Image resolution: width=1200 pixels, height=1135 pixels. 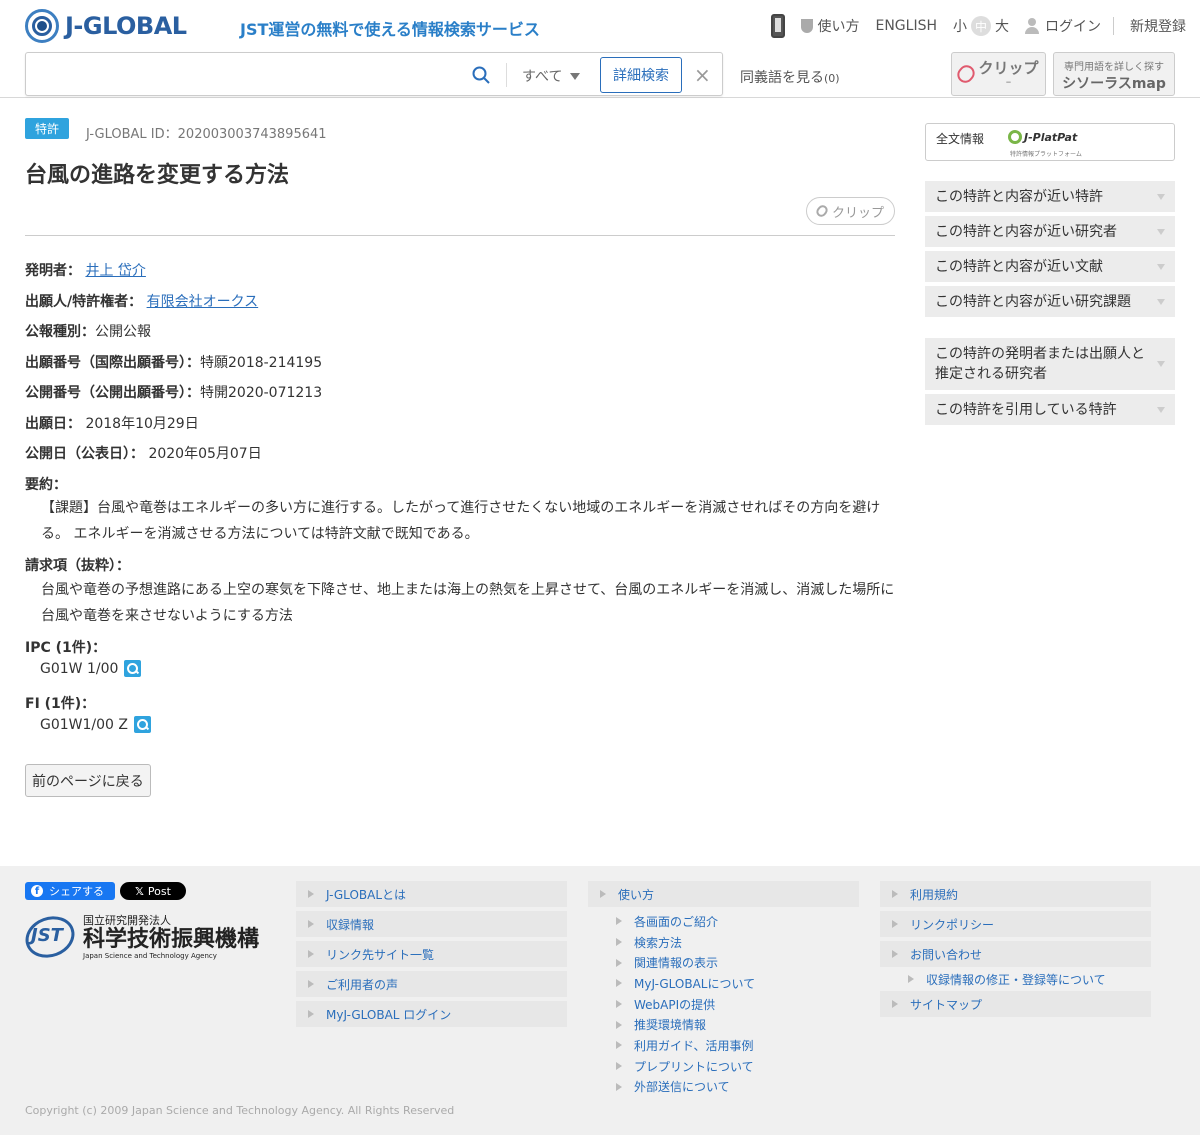 What do you see at coordinates (203, 302) in the screenshot?
I see `applicant-link: 有限会社オークス` at bounding box center [203, 302].